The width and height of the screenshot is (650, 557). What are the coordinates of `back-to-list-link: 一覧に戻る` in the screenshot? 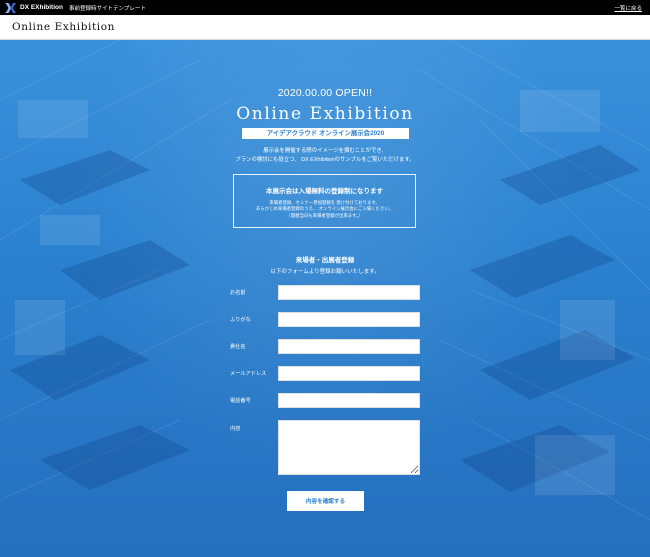 It's located at (628, 8).